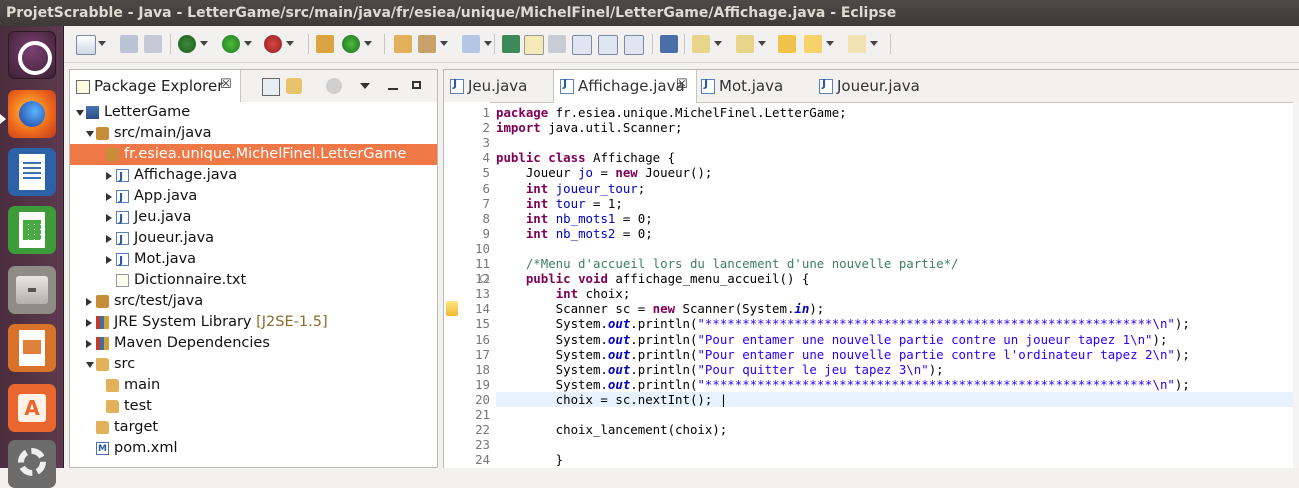 This screenshot has width=1299, height=488. I want to click on open-type-icon, so click(403, 44).